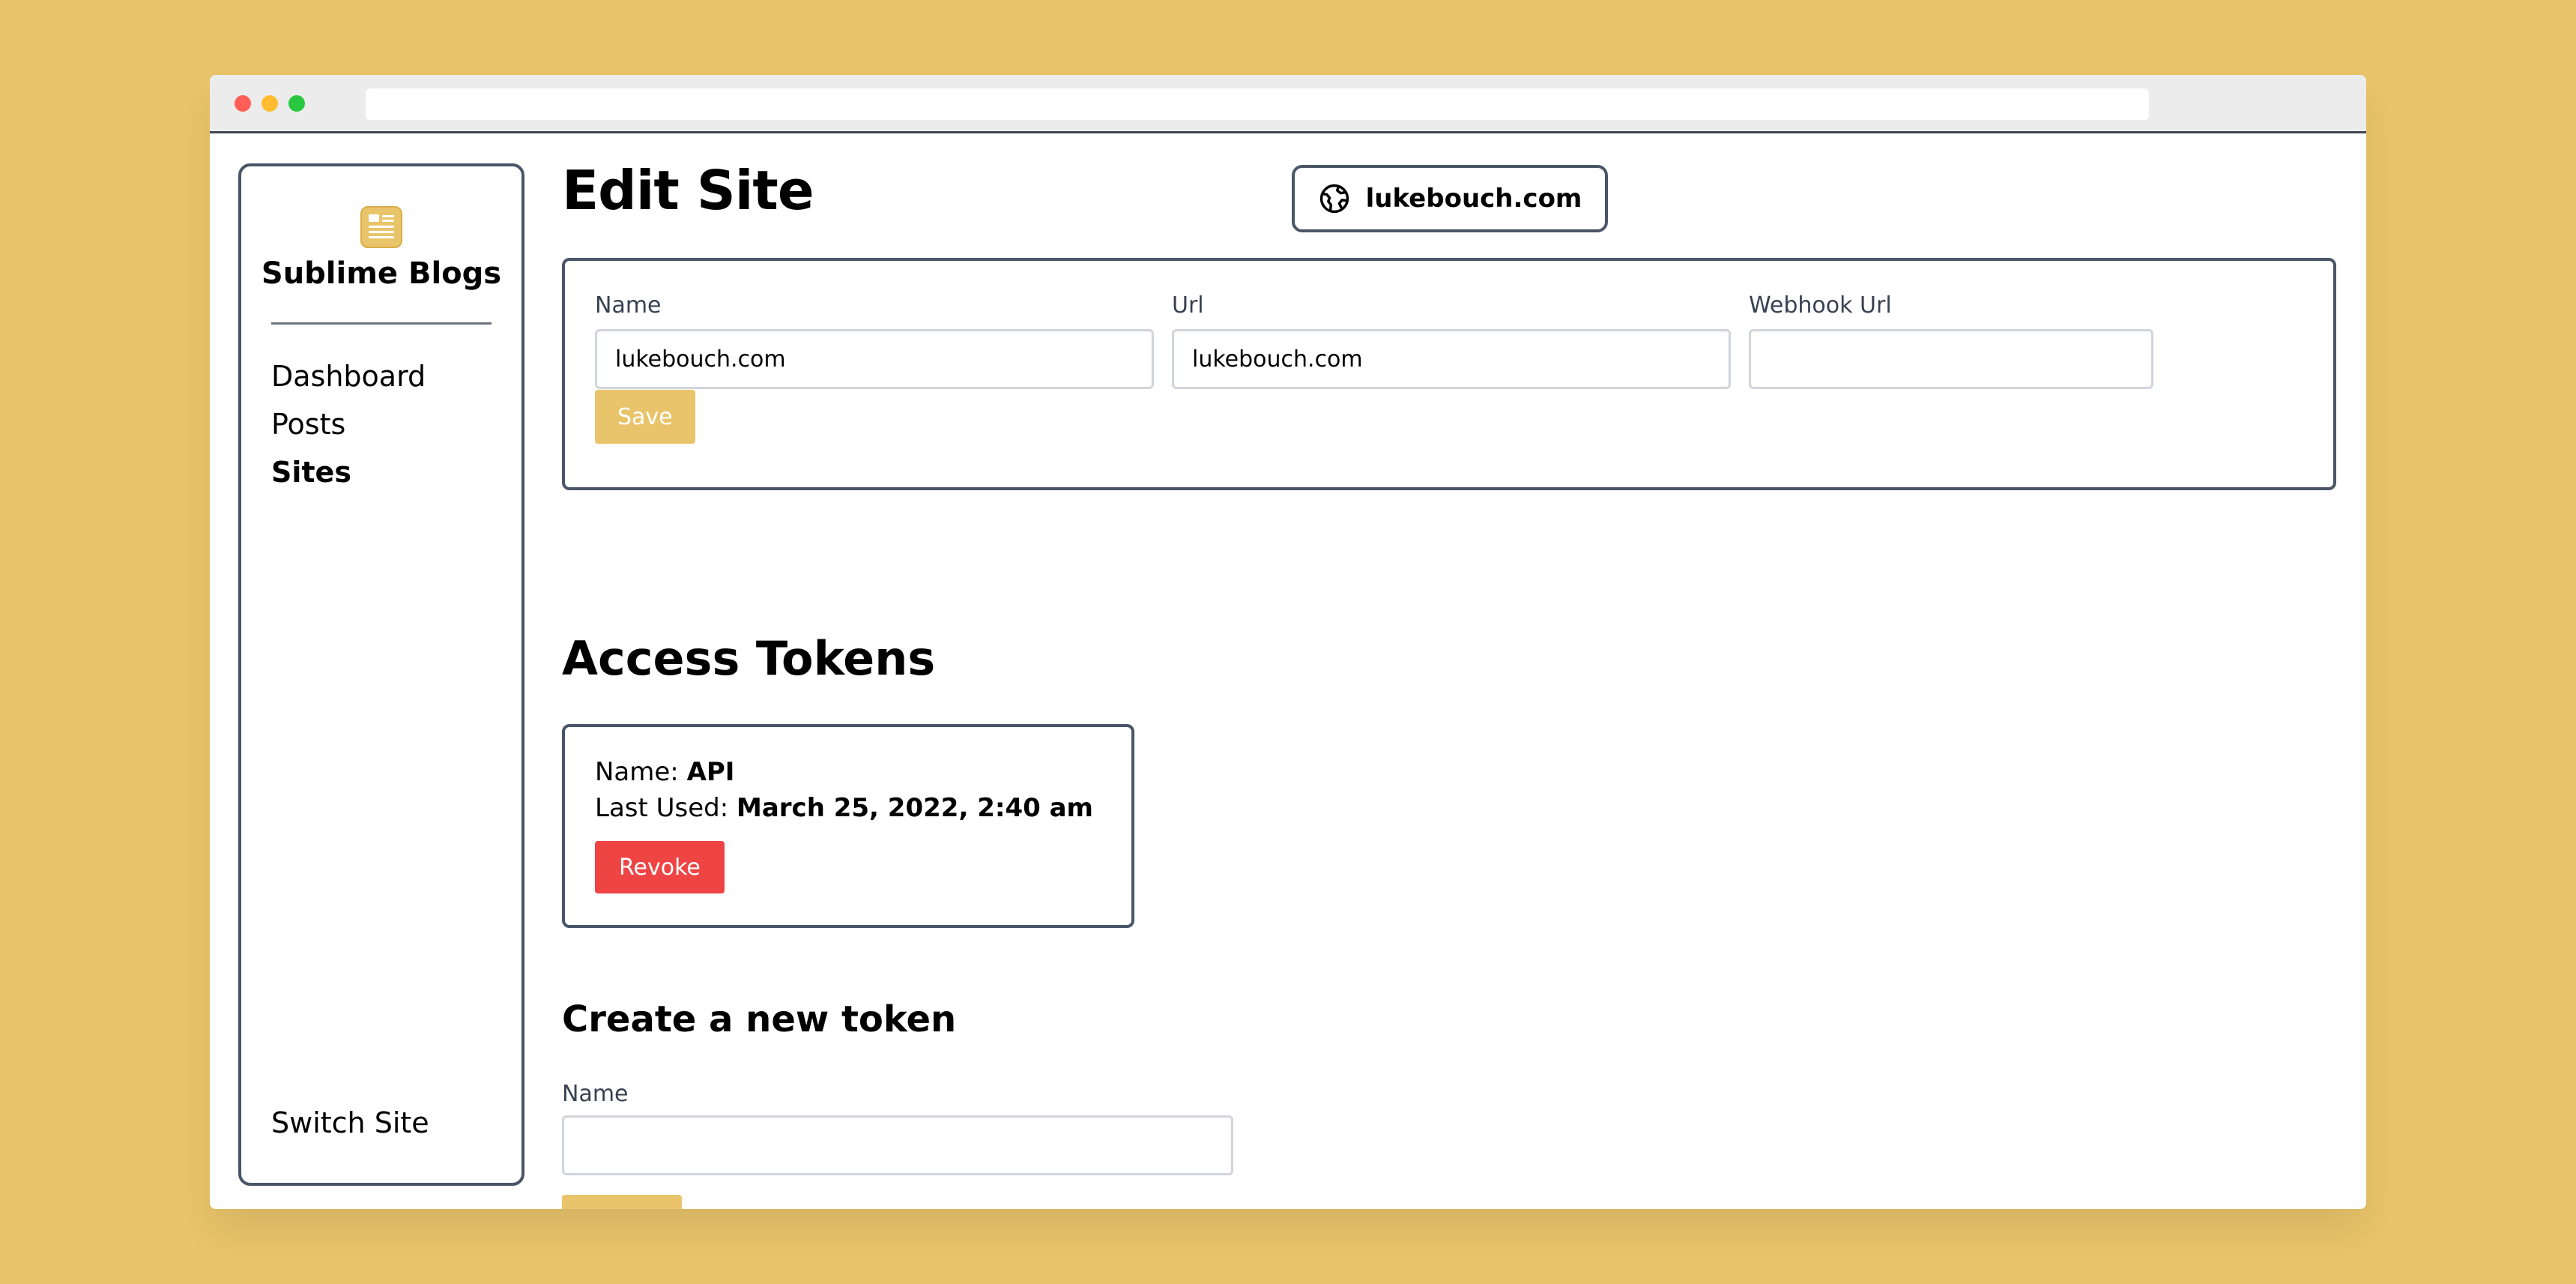  What do you see at coordinates (1451, 359) in the screenshot?
I see `url-input` at bounding box center [1451, 359].